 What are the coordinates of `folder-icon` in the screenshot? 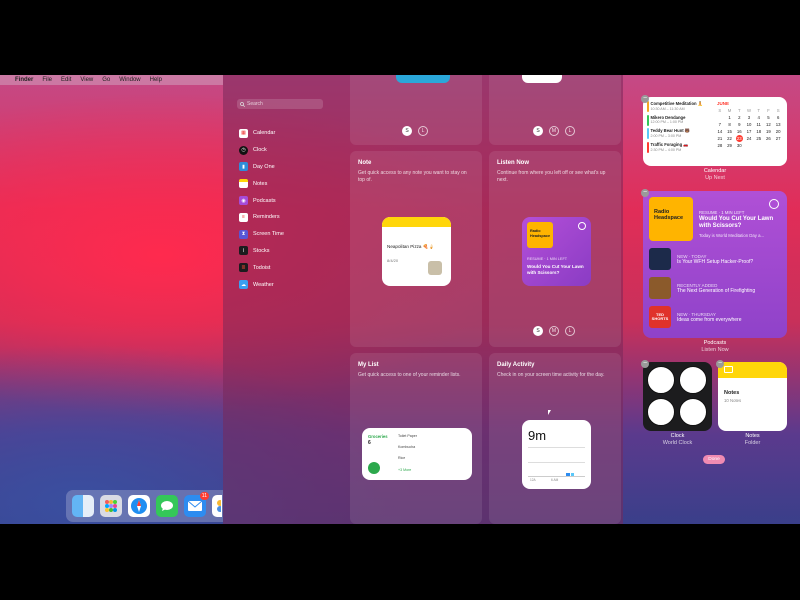 It's located at (728, 369).